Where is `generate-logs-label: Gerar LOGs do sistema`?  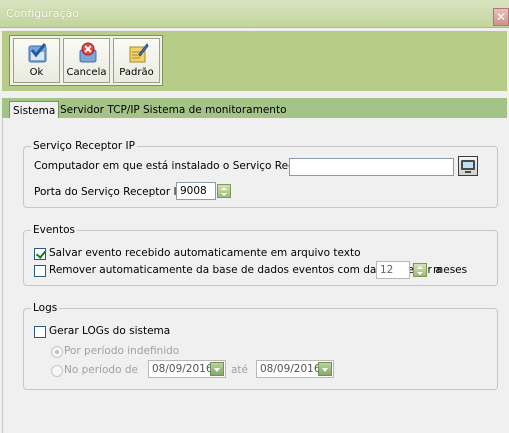 generate-logs-label: Gerar LOGs do sistema is located at coordinates (110, 331).